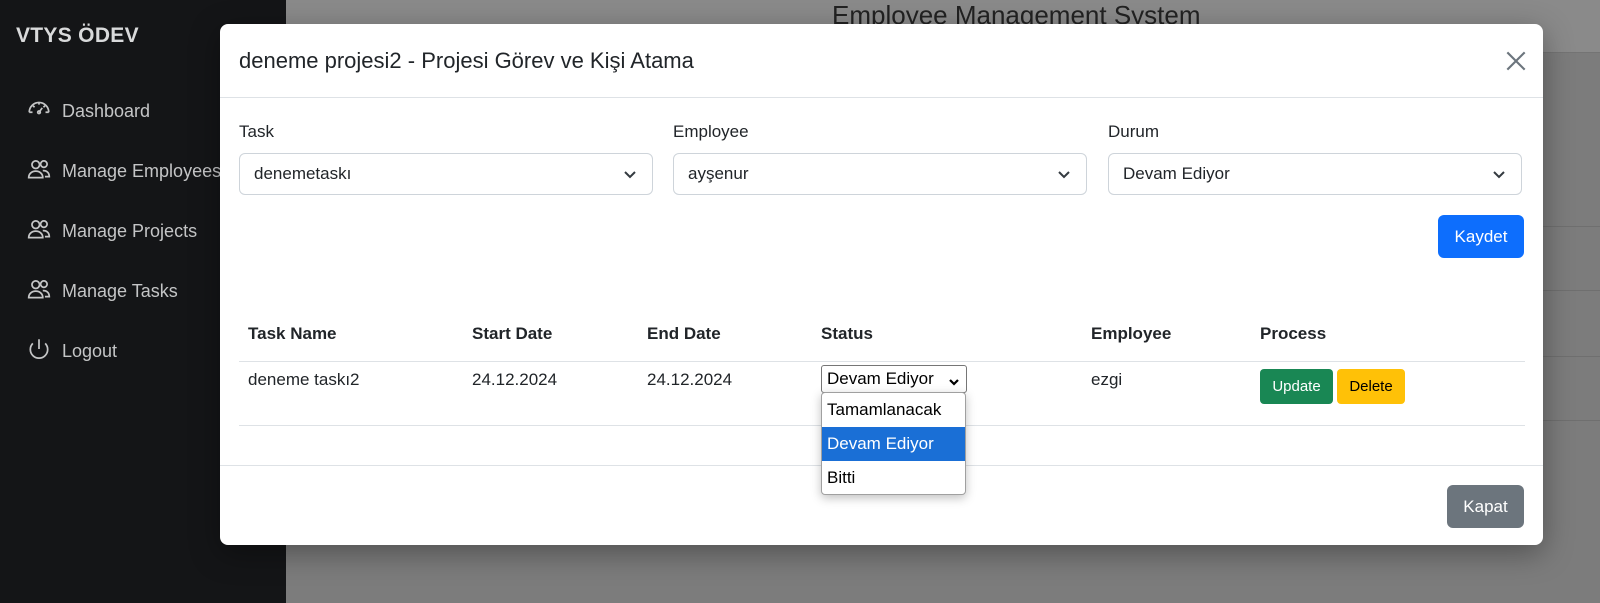 This screenshot has height=603, width=1600. What do you see at coordinates (292, 333) in the screenshot?
I see `column-header-task-name: Task Name` at bounding box center [292, 333].